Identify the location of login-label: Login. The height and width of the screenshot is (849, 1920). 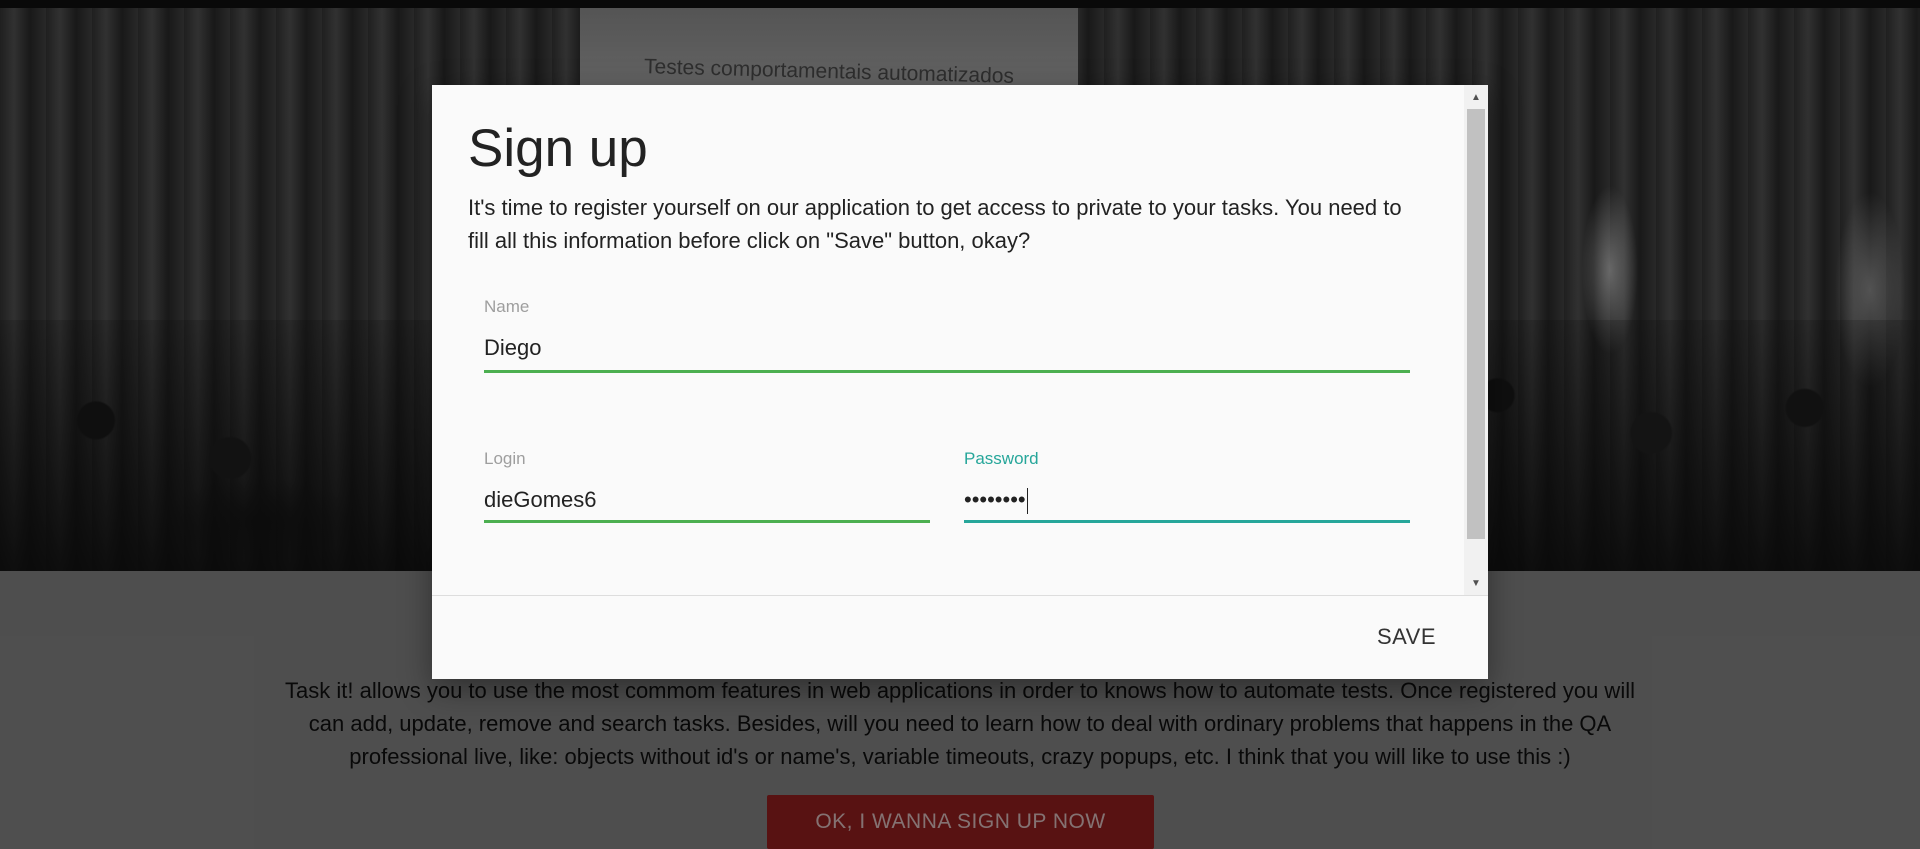
(505, 458).